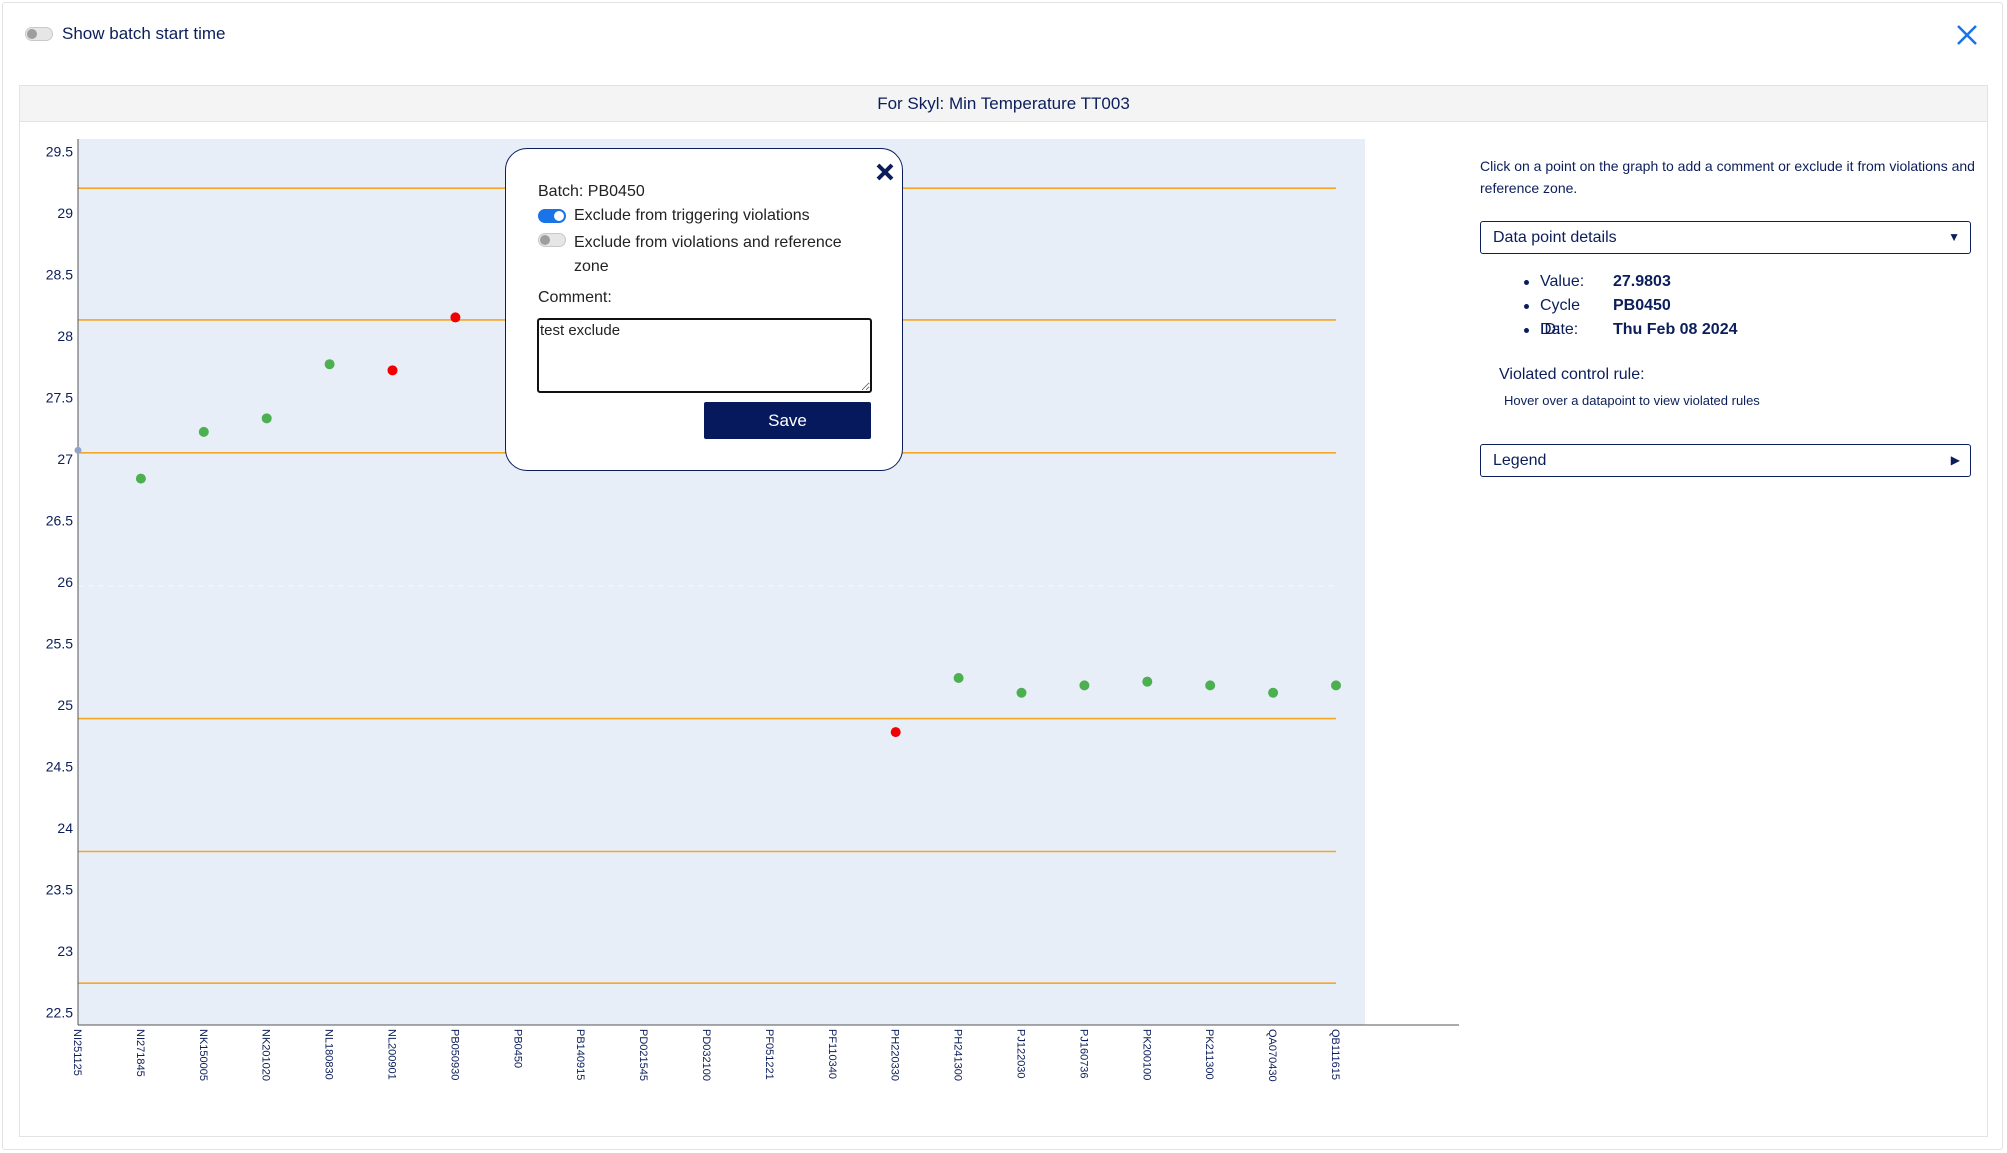 Image resolution: width=2007 pixels, height=1153 pixels. Describe the element at coordinates (643, 1055) in the screenshot. I see `x-tick-label: PD021545` at that location.